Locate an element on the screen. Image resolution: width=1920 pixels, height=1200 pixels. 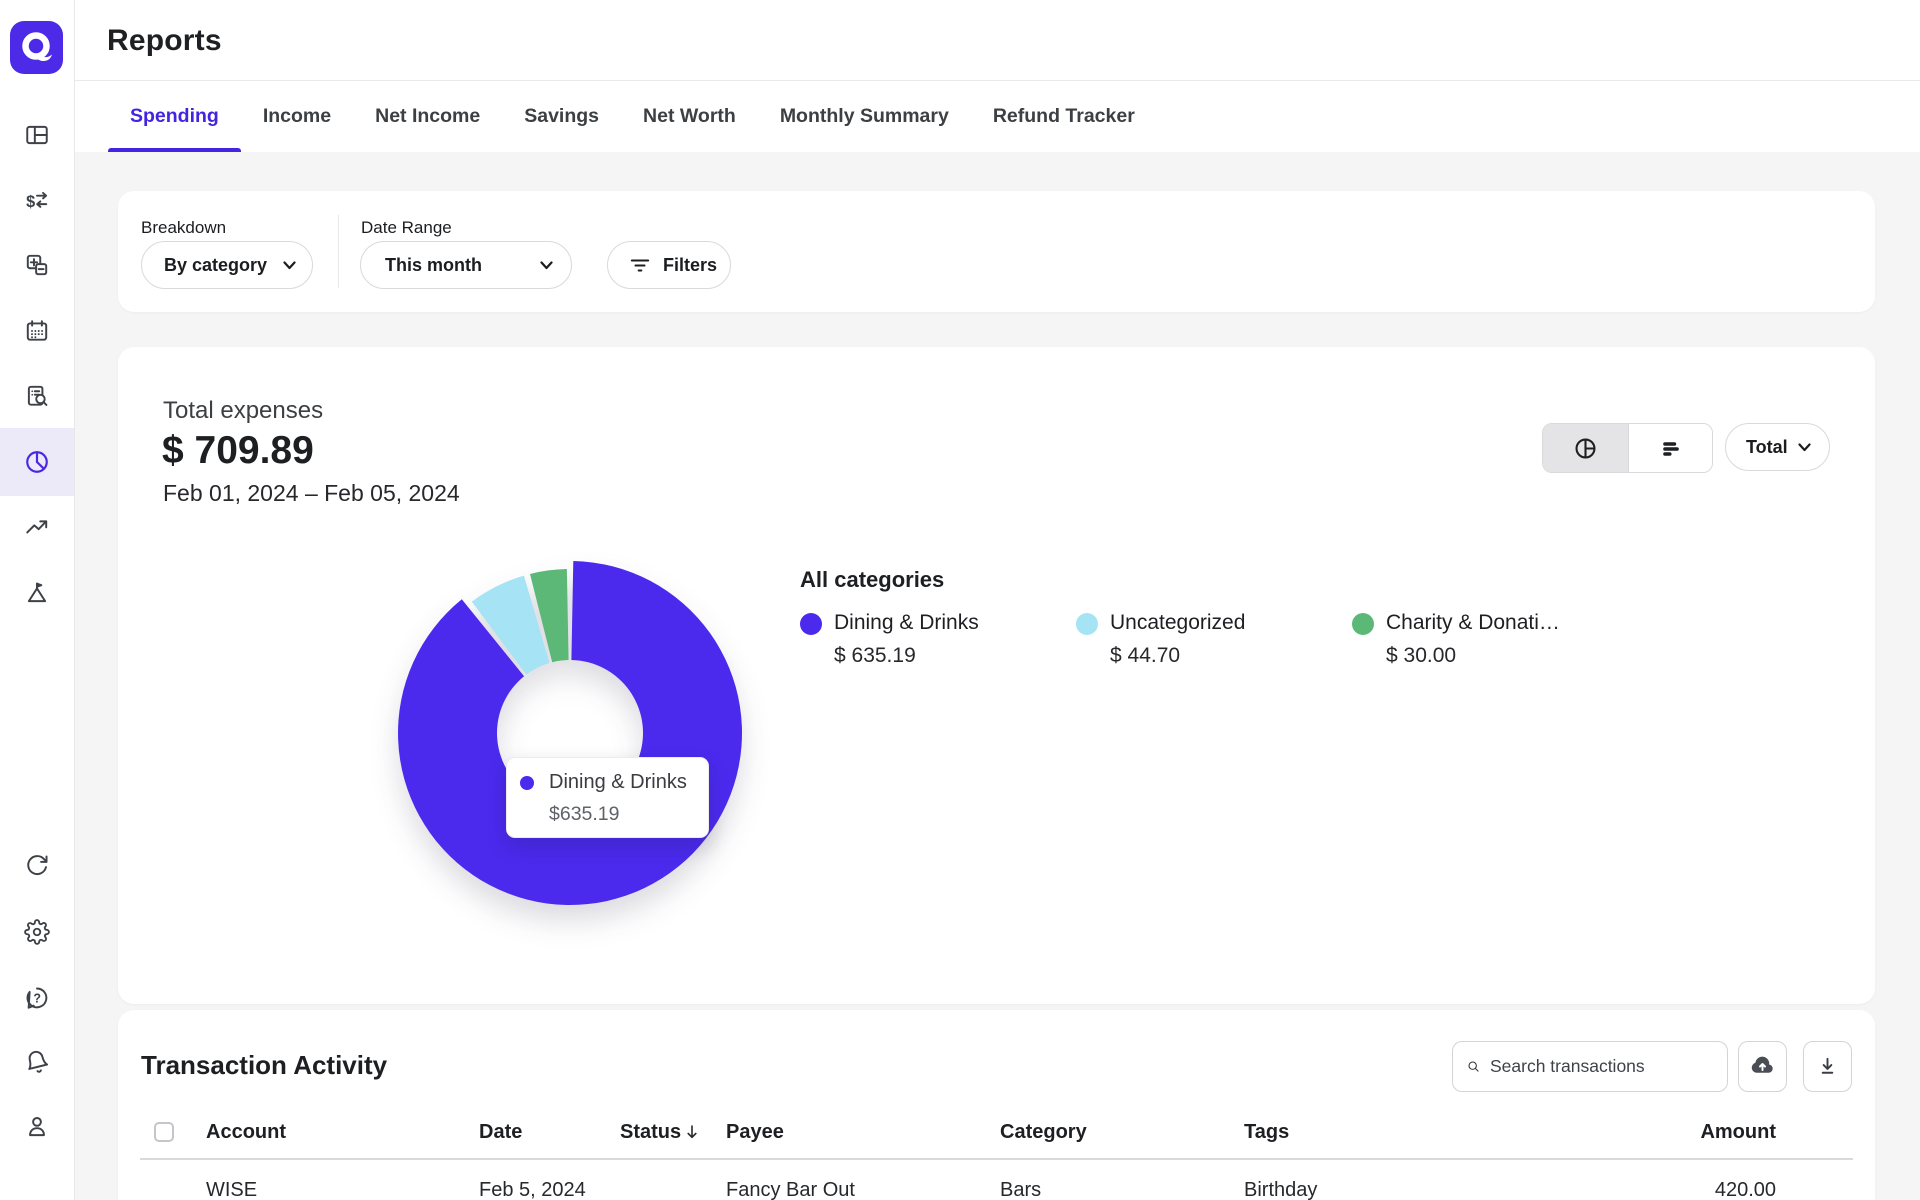
sidebar-item-investments is located at coordinates (37, 527).